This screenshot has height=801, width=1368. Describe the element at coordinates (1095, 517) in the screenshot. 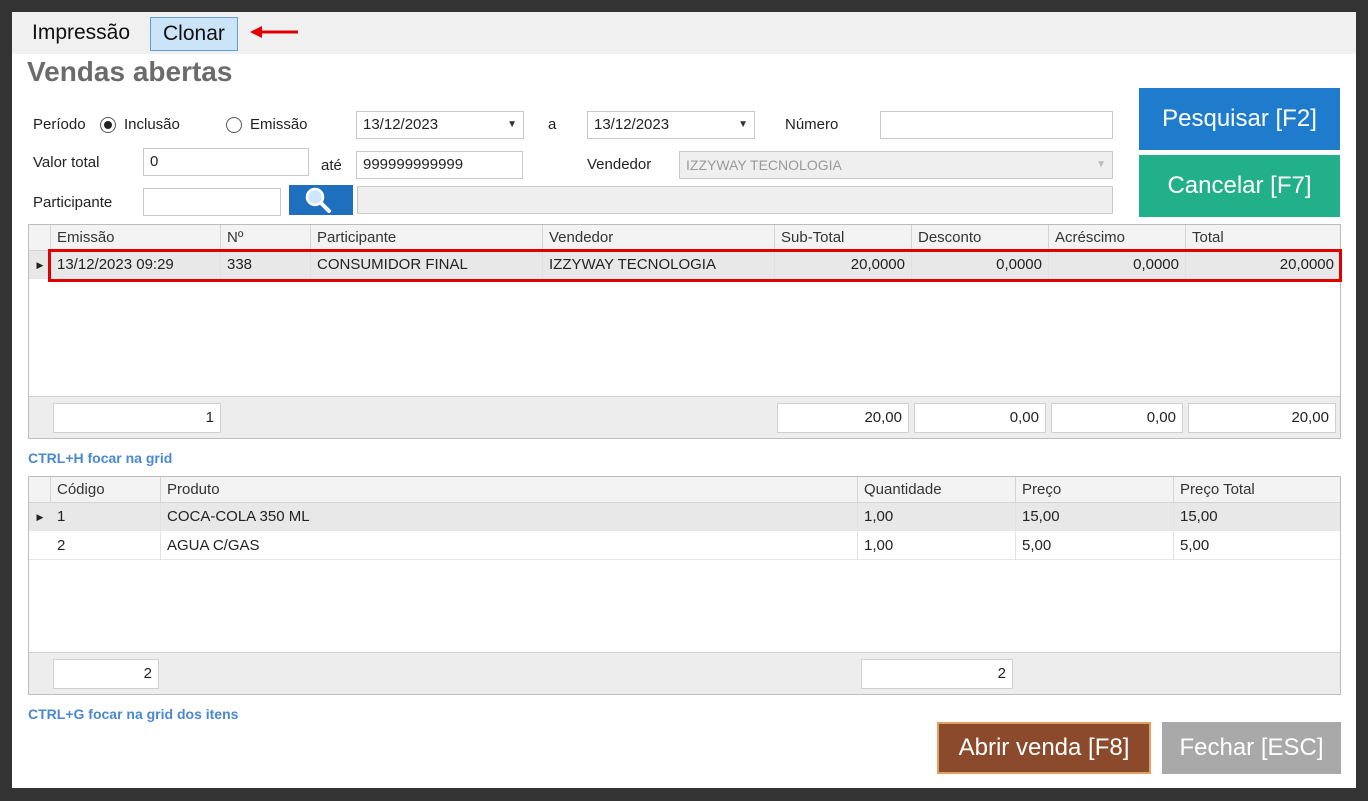

I see `cell-preco: 15,00` at that location.